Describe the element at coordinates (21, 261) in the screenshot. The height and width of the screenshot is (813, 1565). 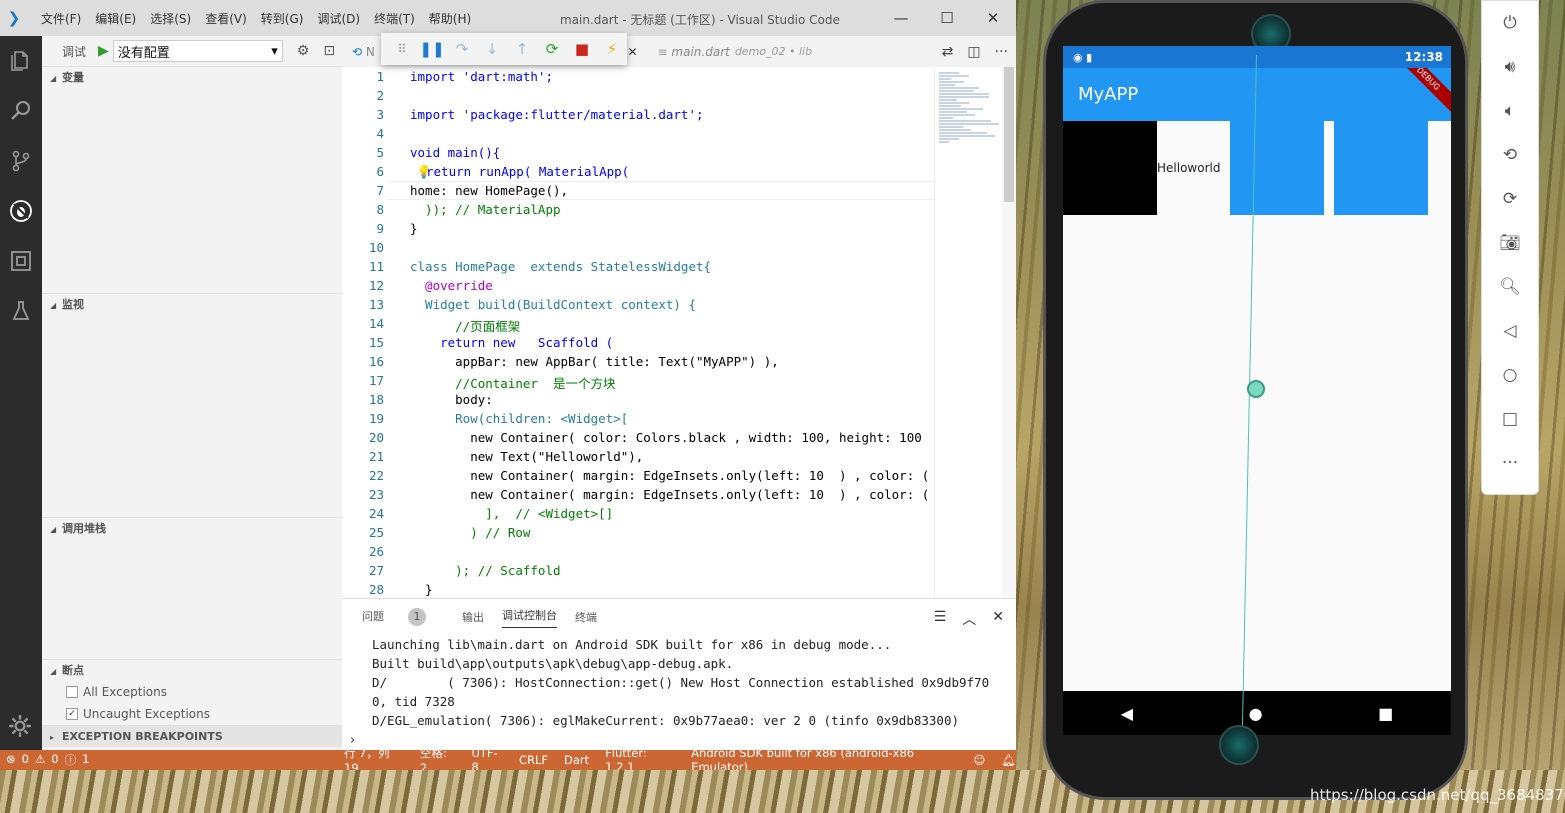
I see `extensions-icon` at that location.